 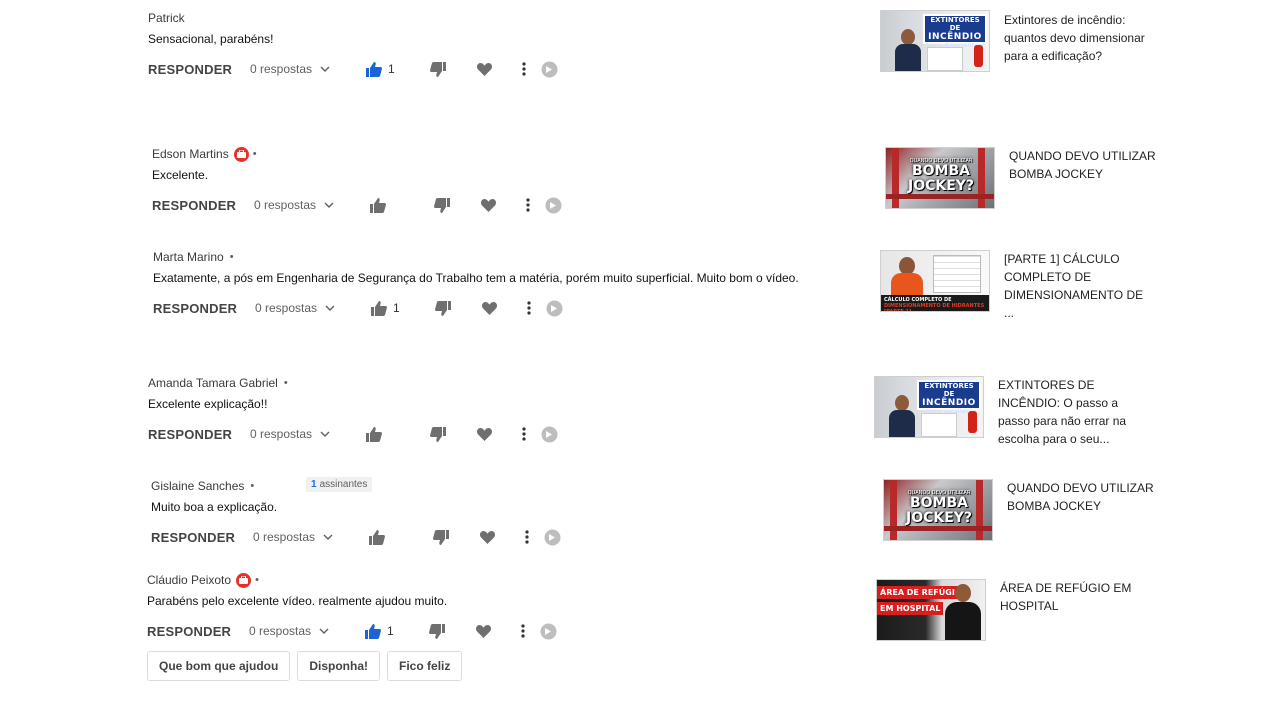 I want to click on comment-author: Amanda Tamara Gabriel, so click(x=213, y=383).